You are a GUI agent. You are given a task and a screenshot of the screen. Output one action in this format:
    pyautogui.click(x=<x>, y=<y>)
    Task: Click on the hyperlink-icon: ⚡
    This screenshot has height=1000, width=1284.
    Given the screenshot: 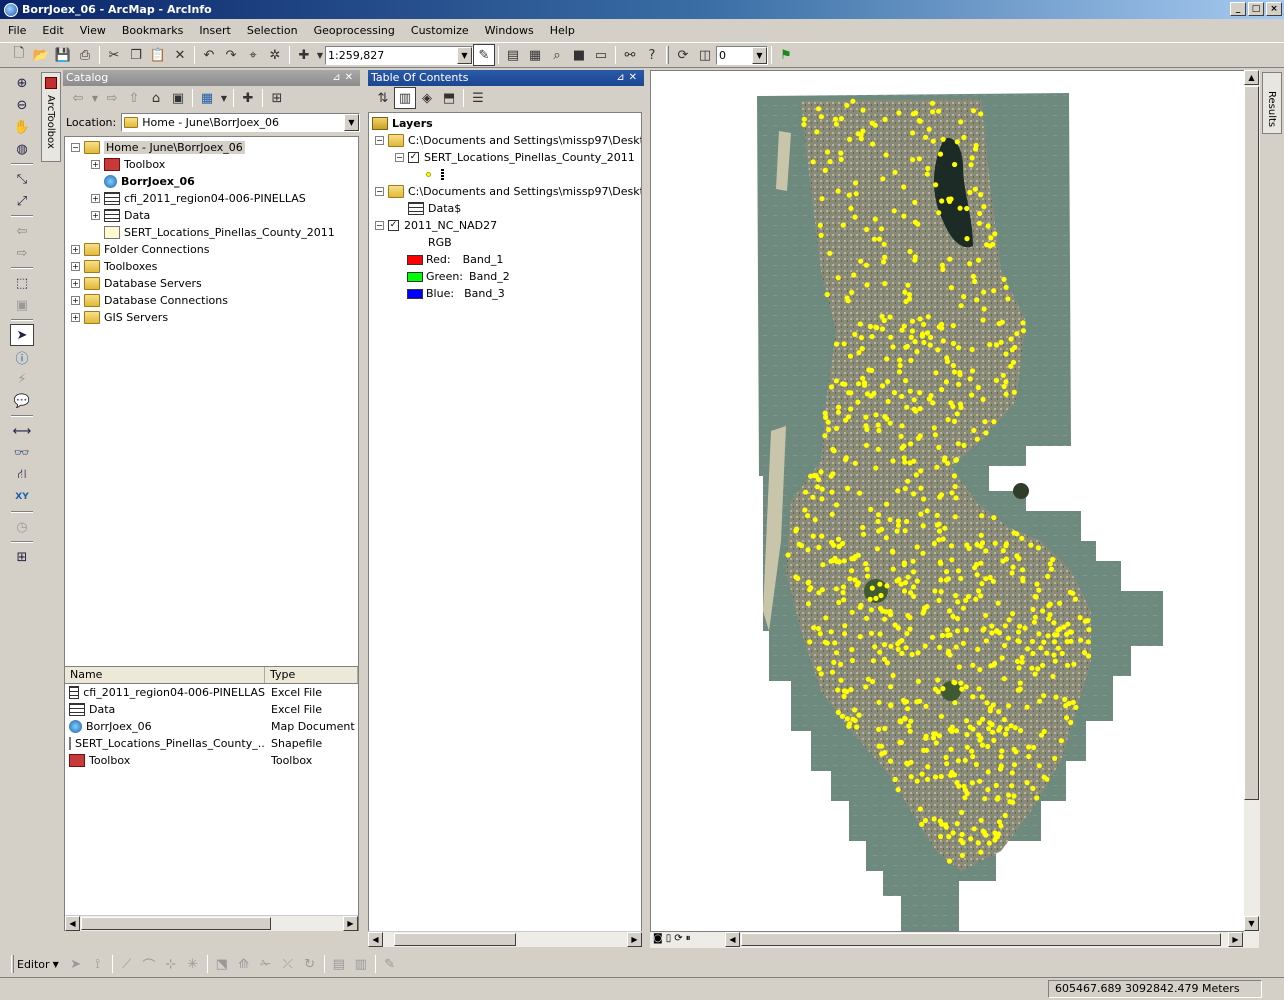 What is the action you would take?
    pyautogui.click(x=22, y=379)
    